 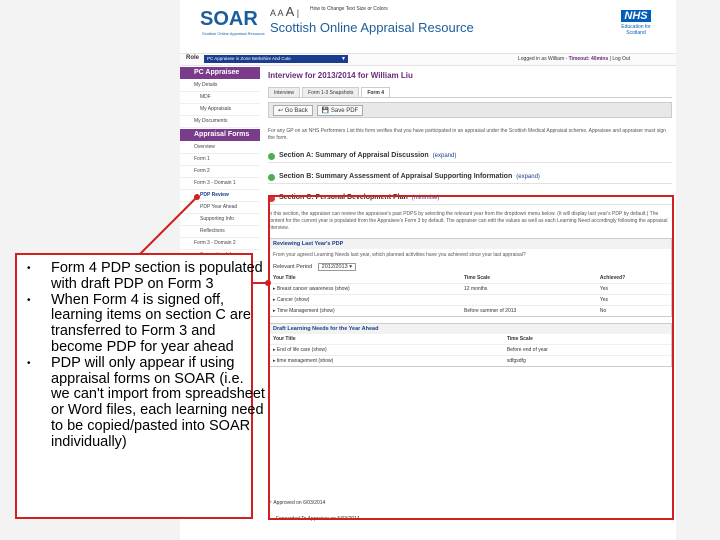 What do you see at coordinates (220, 135) in the screenshot?
I see `sidebar-head-appraisal-forms: Appraisal Forms` at bounding box center [220, 135].